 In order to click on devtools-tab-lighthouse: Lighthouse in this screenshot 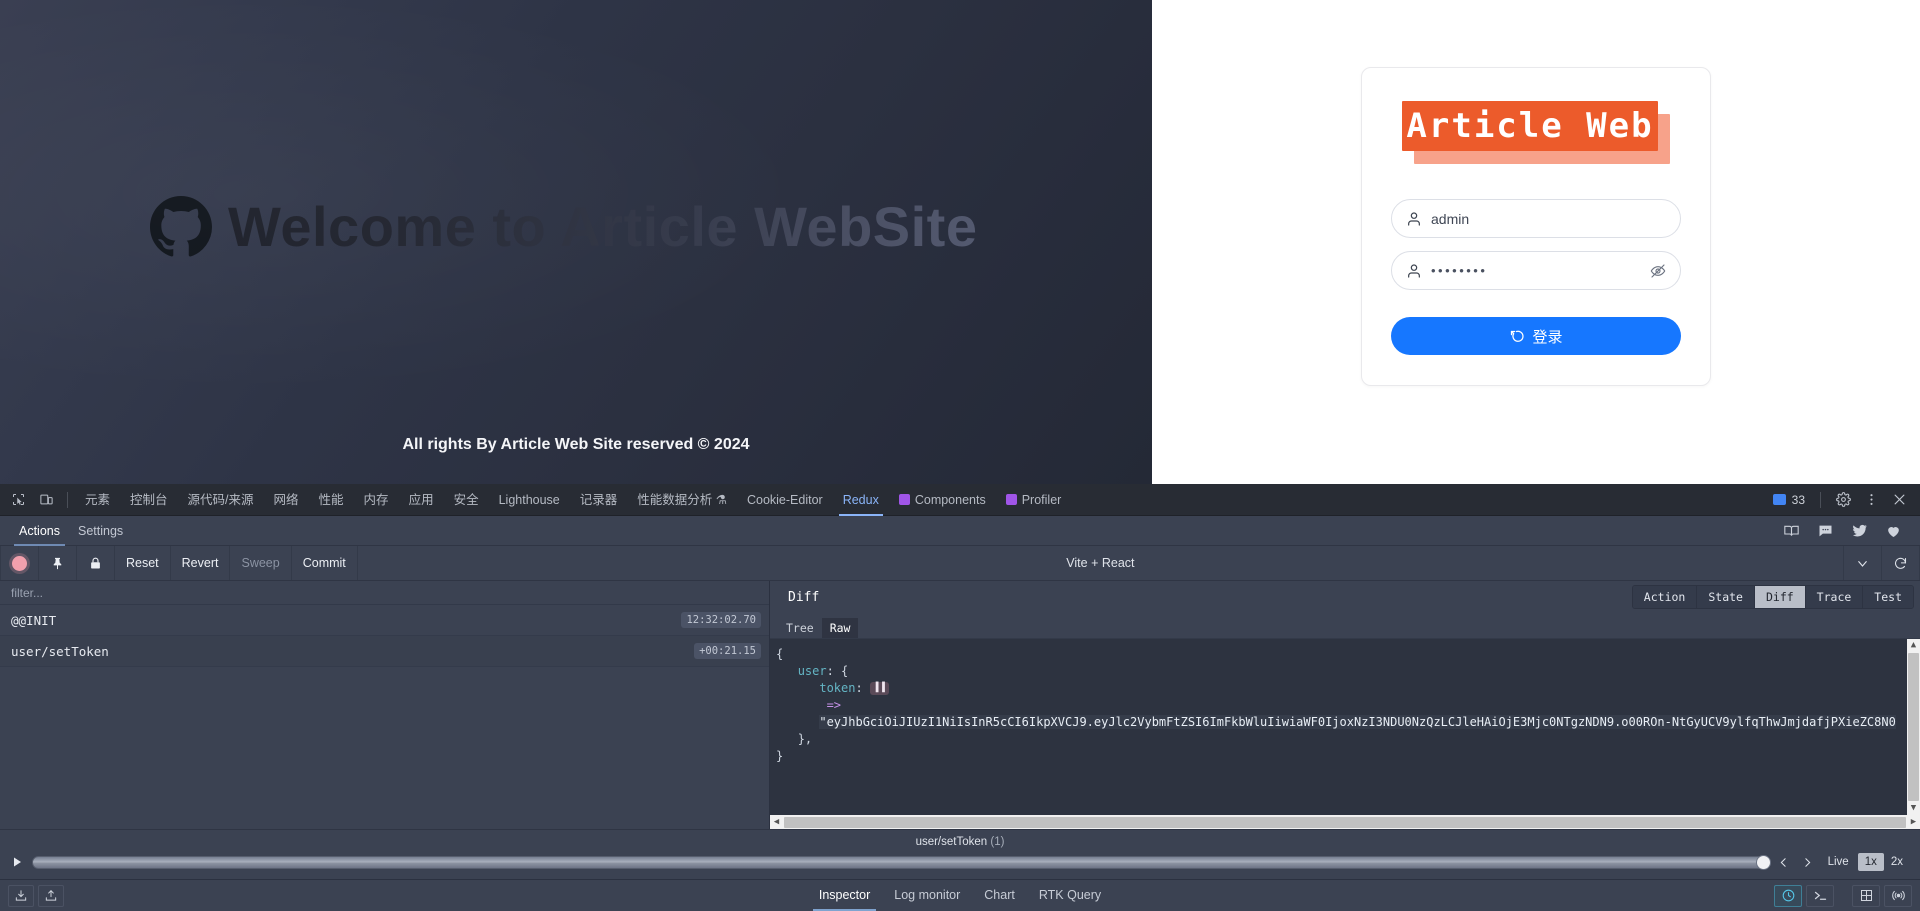, I will do `click(529, 500)`.